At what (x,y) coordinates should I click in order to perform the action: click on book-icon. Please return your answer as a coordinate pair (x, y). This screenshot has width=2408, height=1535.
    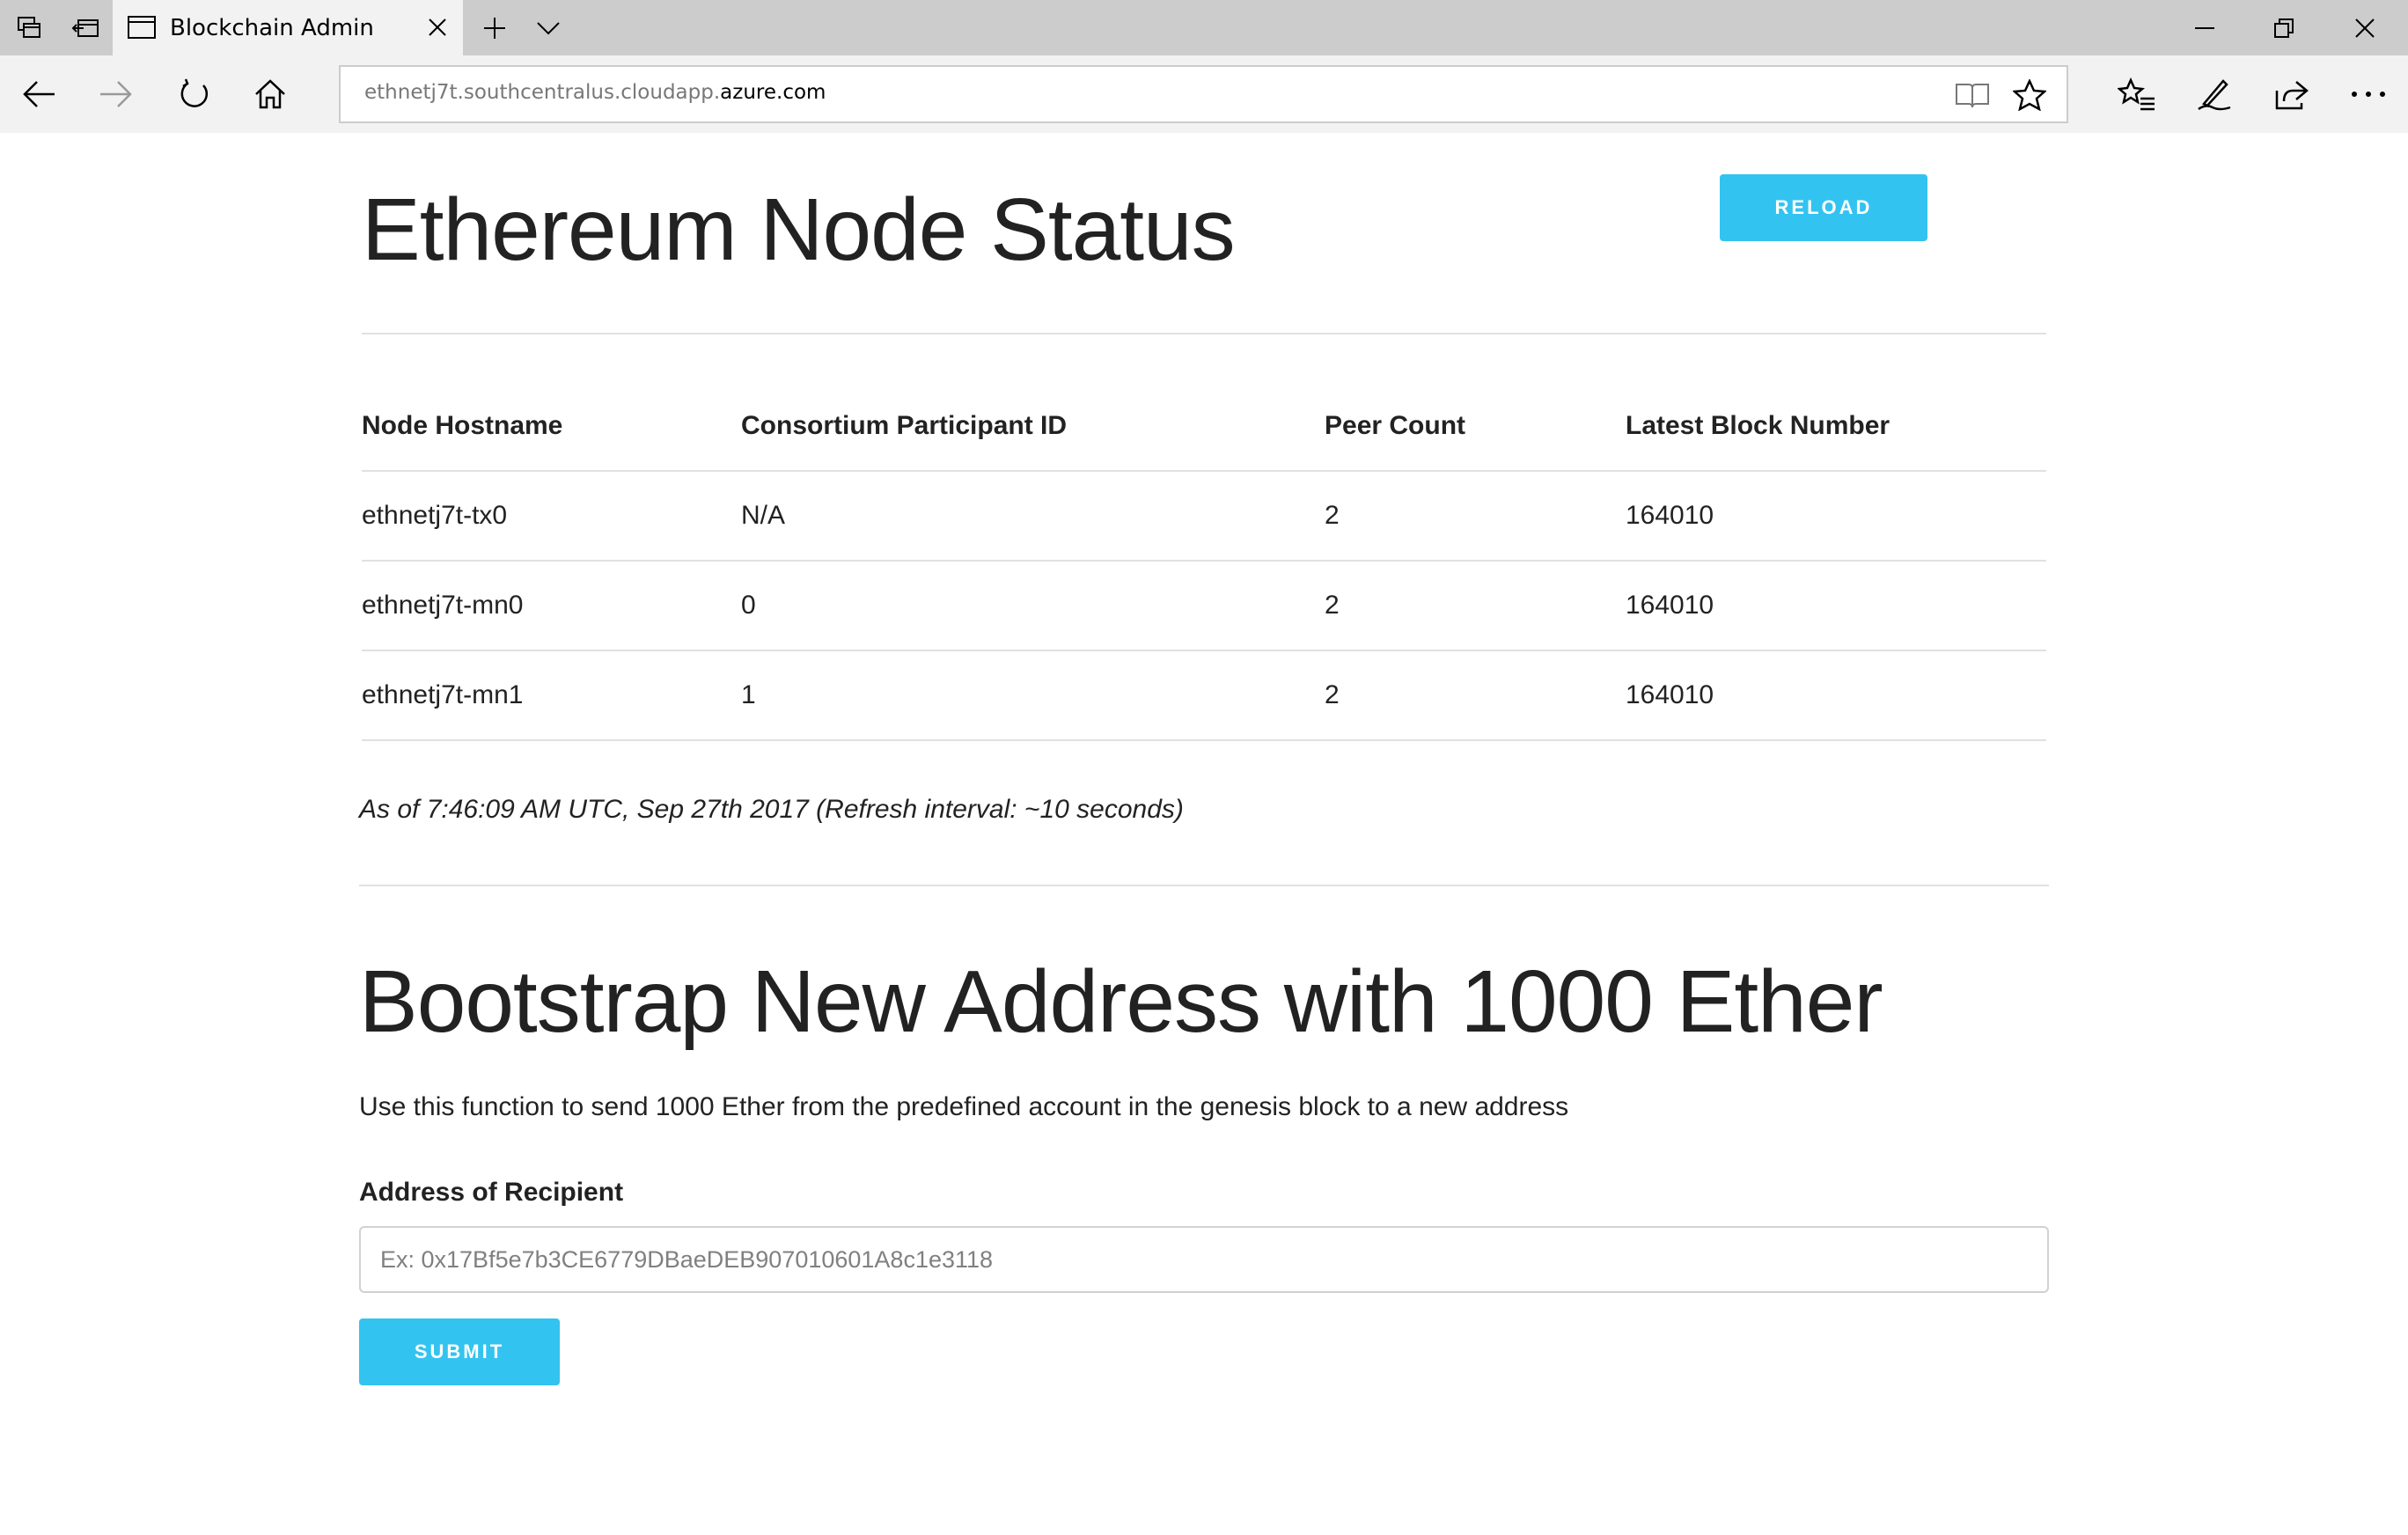
    Looking at the image, I should click on (1972, 95).